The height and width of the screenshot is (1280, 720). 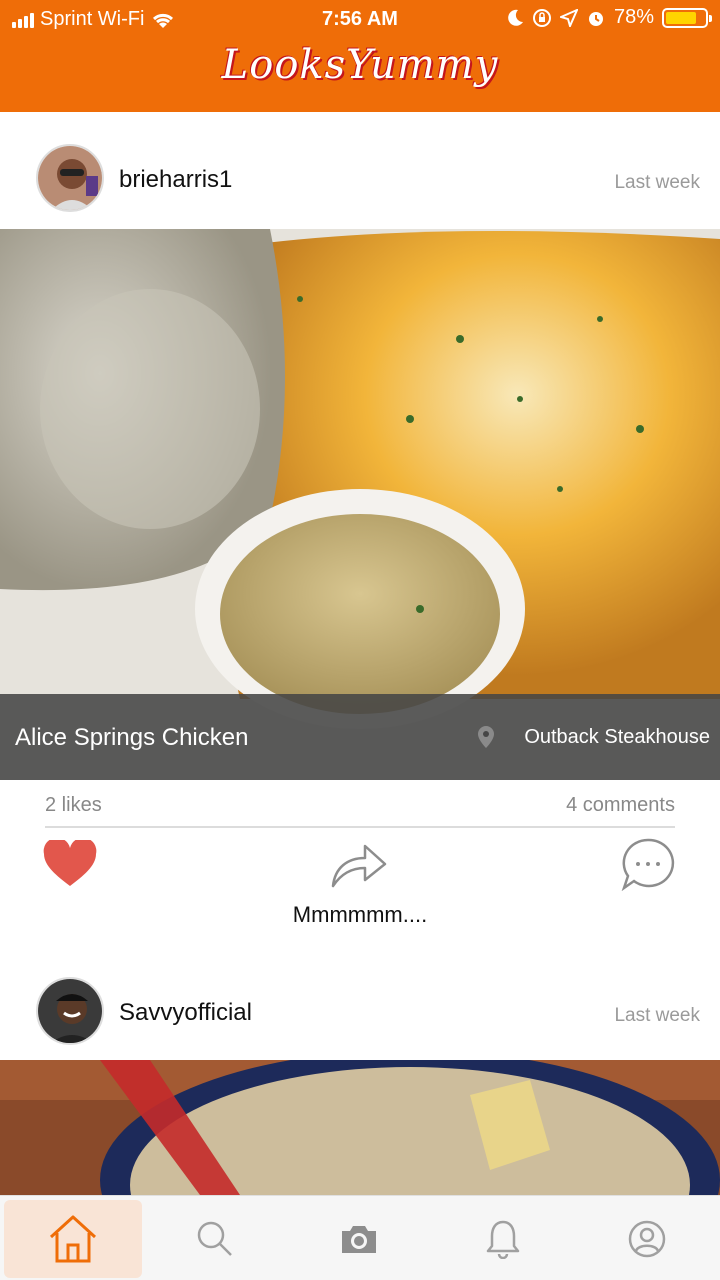 I want to click on app-logo: LooksYummy, so click(x=360, y=65).